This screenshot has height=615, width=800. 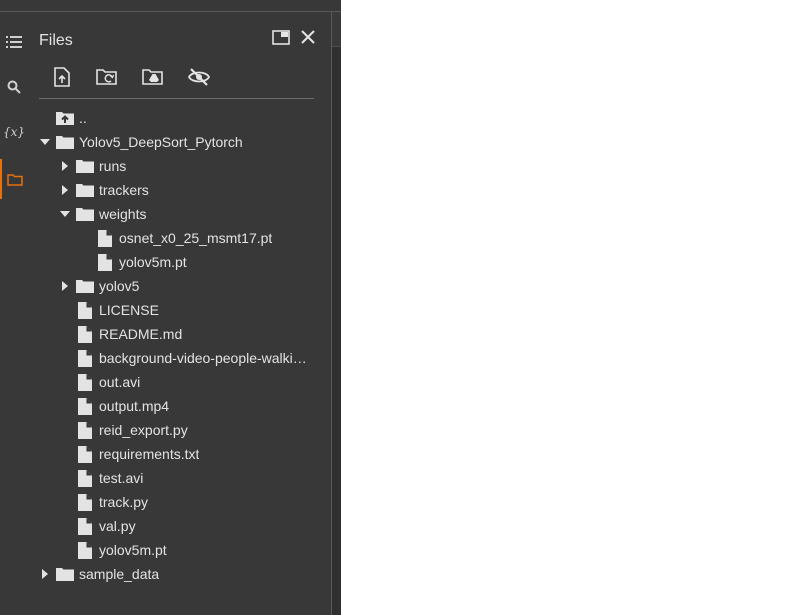 I want to click on file-row: out.avi, so click(x=107, y=382).